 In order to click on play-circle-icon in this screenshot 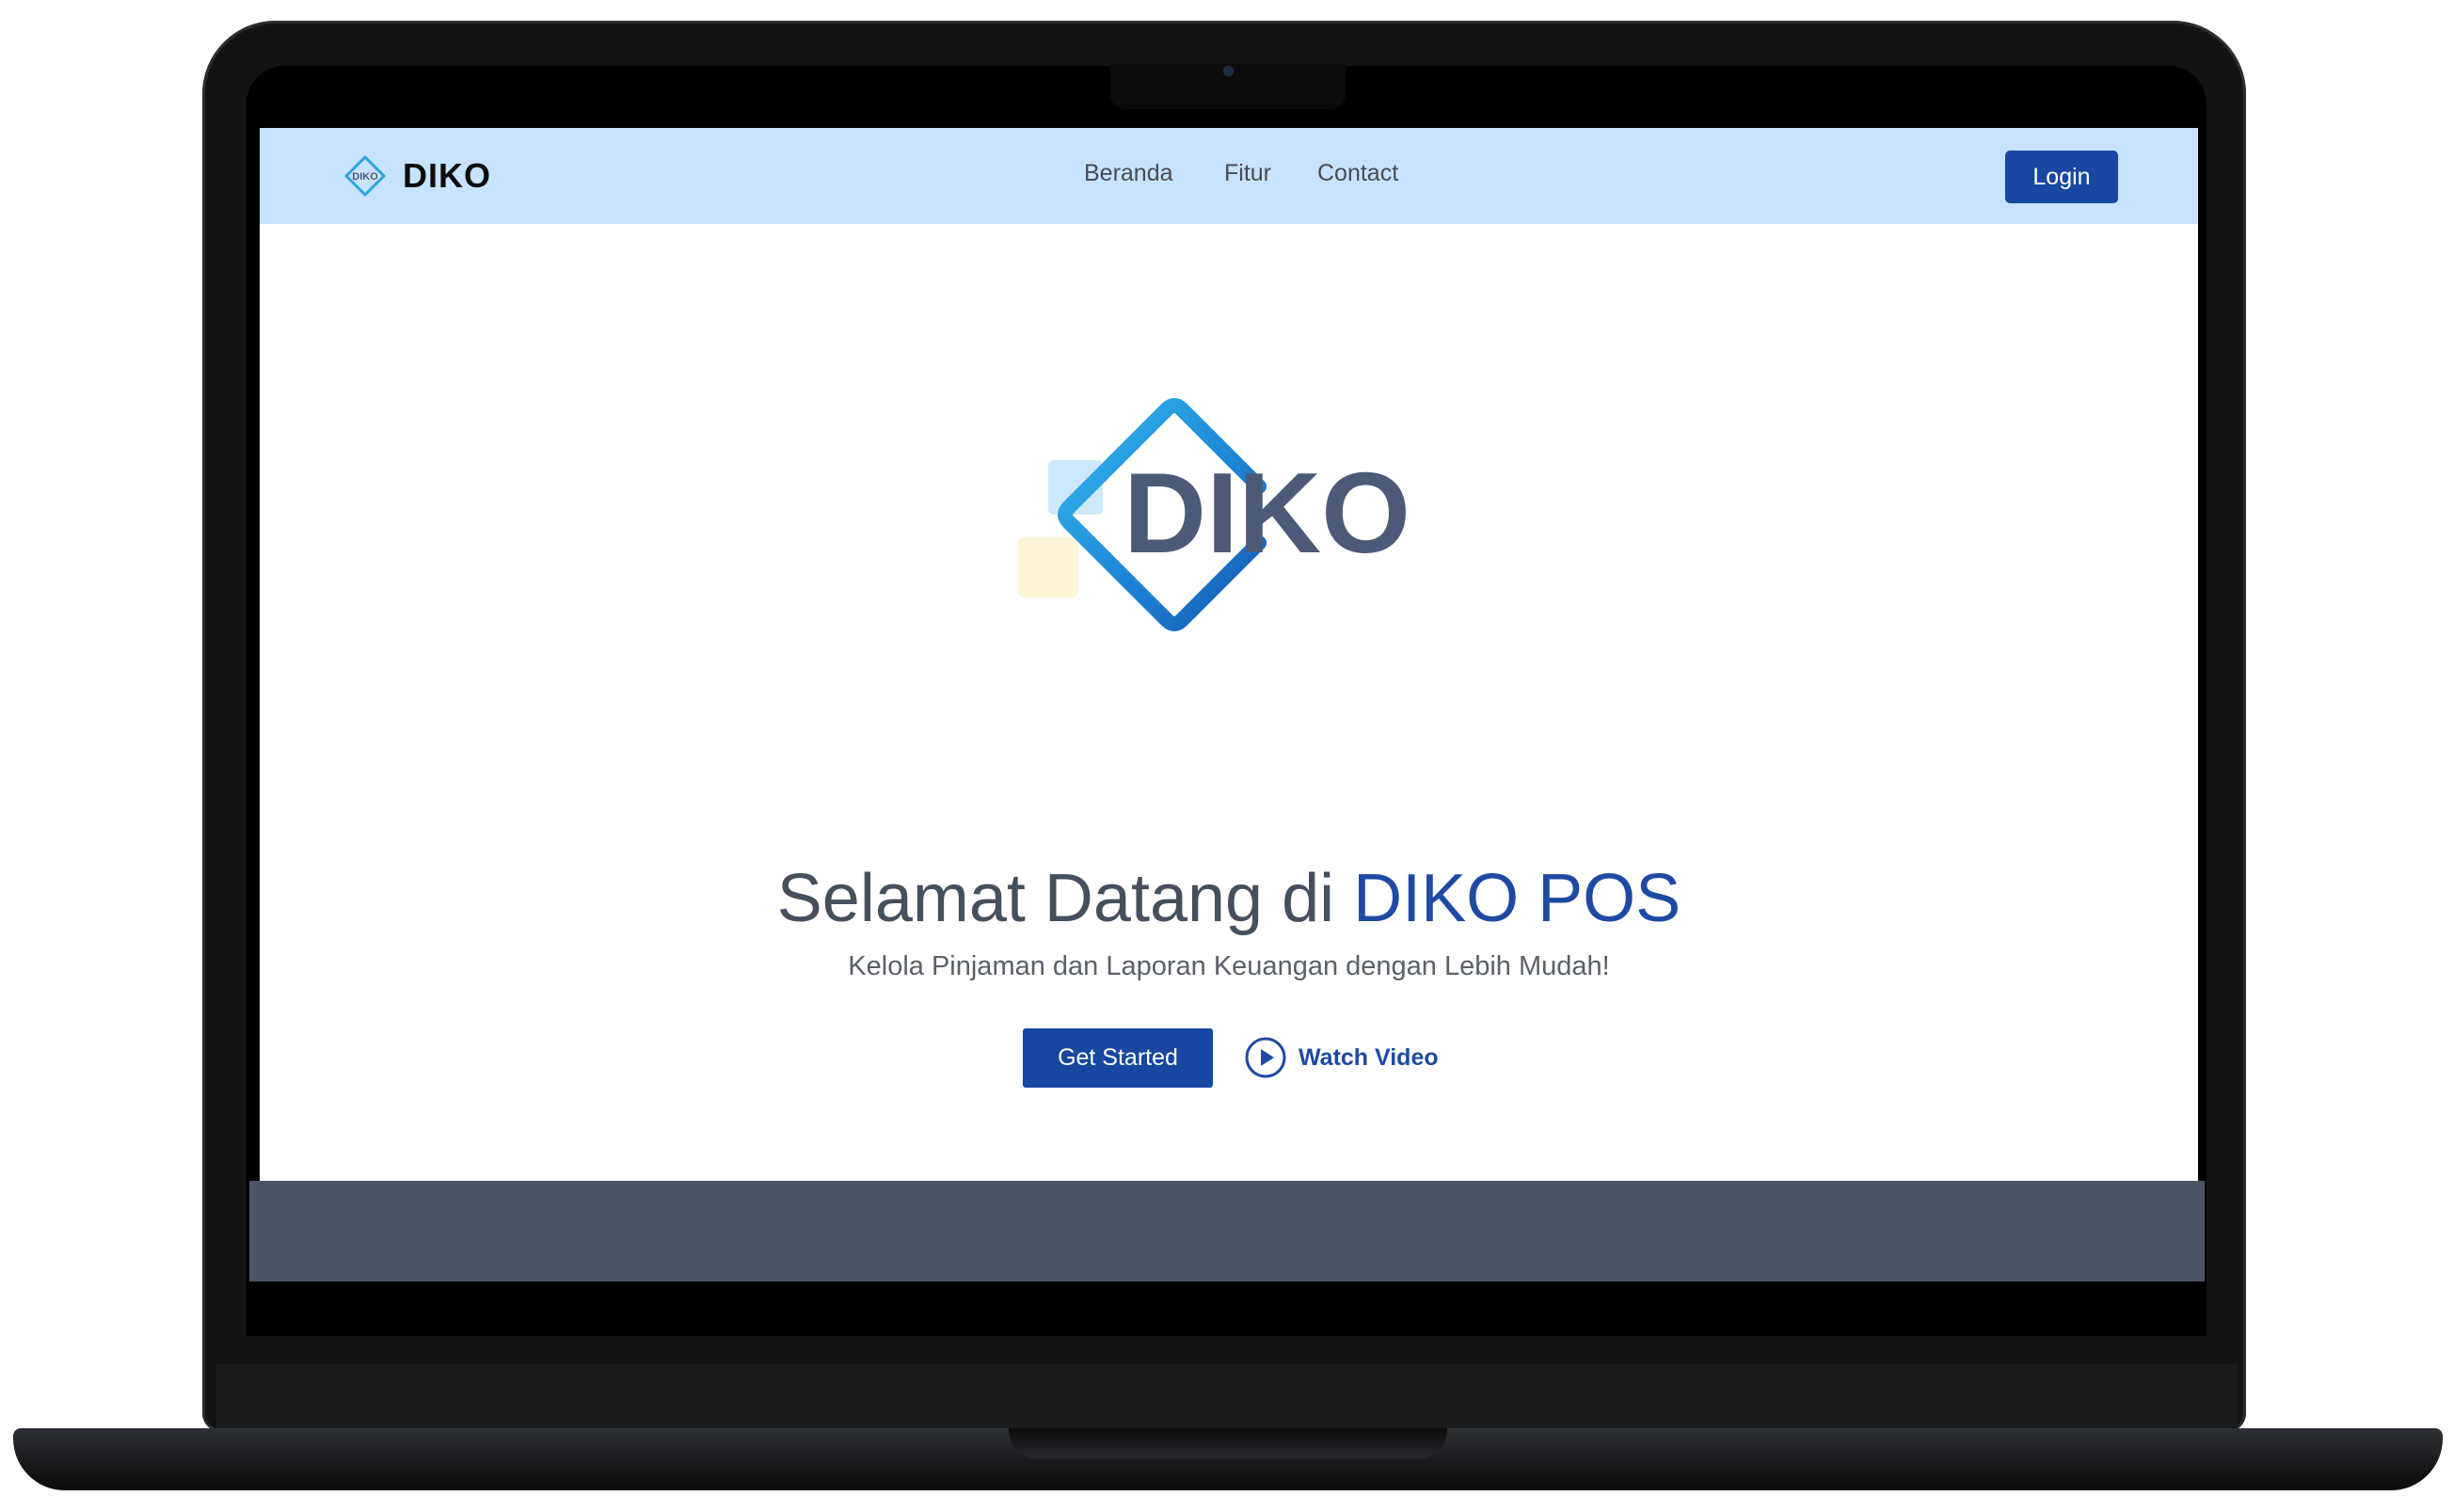, I will do `click(1265, 1058)`.